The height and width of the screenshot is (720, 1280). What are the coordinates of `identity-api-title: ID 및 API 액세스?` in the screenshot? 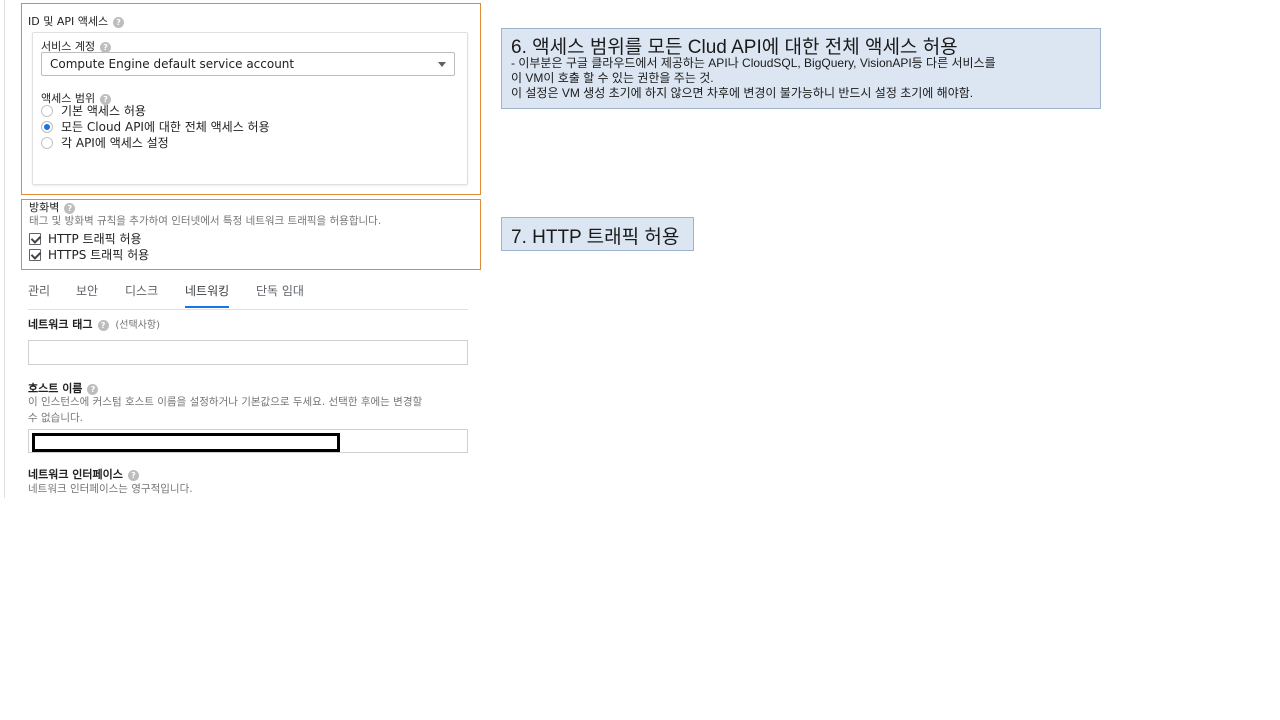 It's located at (76, 21).